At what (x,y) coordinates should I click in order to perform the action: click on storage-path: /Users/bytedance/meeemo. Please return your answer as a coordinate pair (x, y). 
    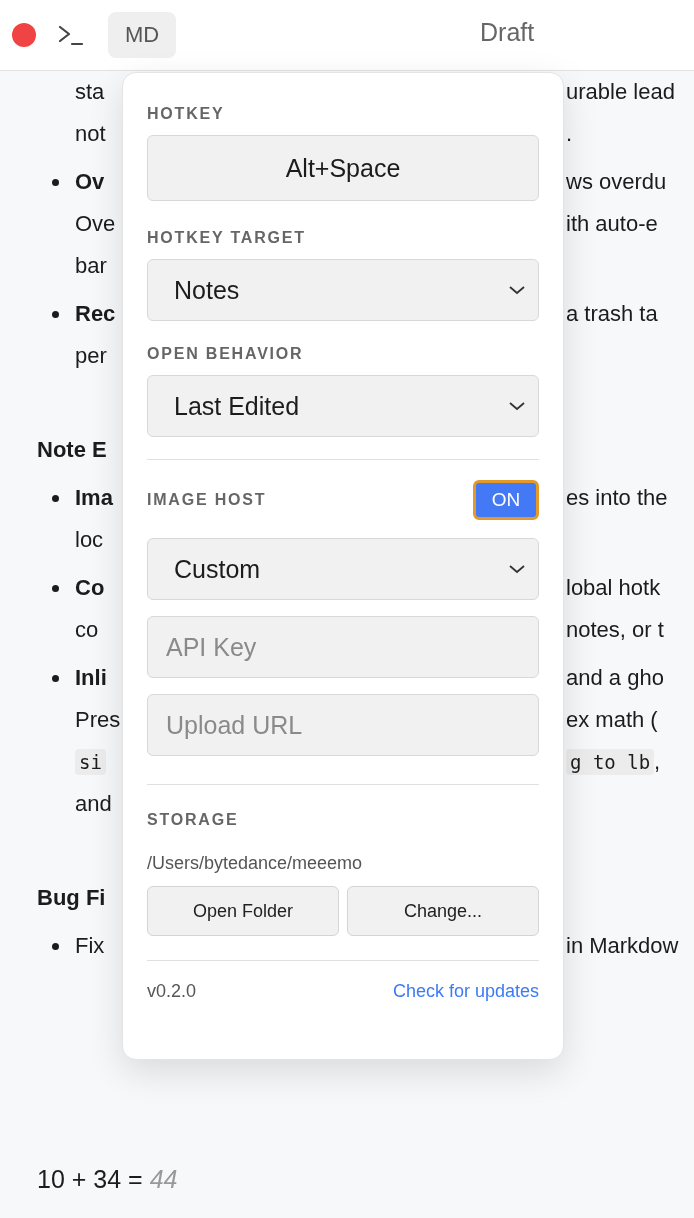
    Looking at the image, I should click on (255, 863).